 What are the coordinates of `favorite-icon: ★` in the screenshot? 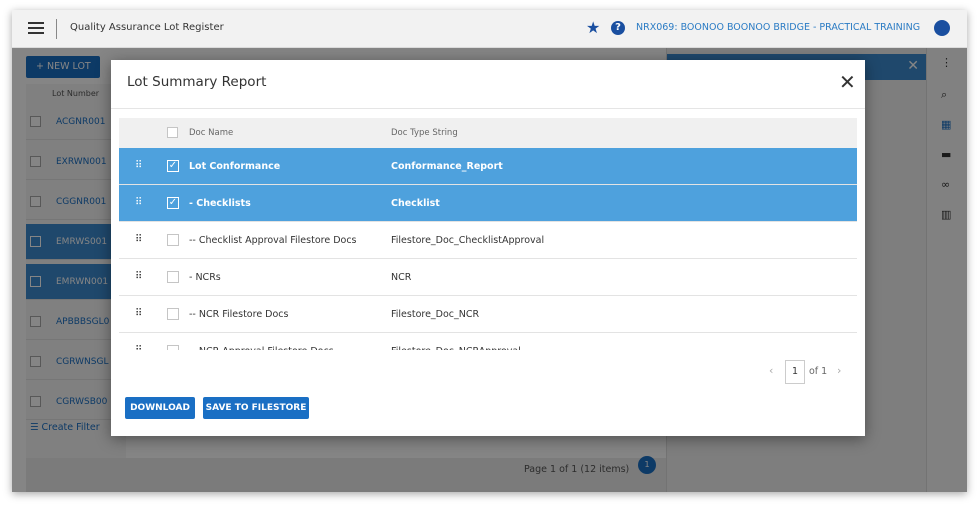 It's located at (593, 28).